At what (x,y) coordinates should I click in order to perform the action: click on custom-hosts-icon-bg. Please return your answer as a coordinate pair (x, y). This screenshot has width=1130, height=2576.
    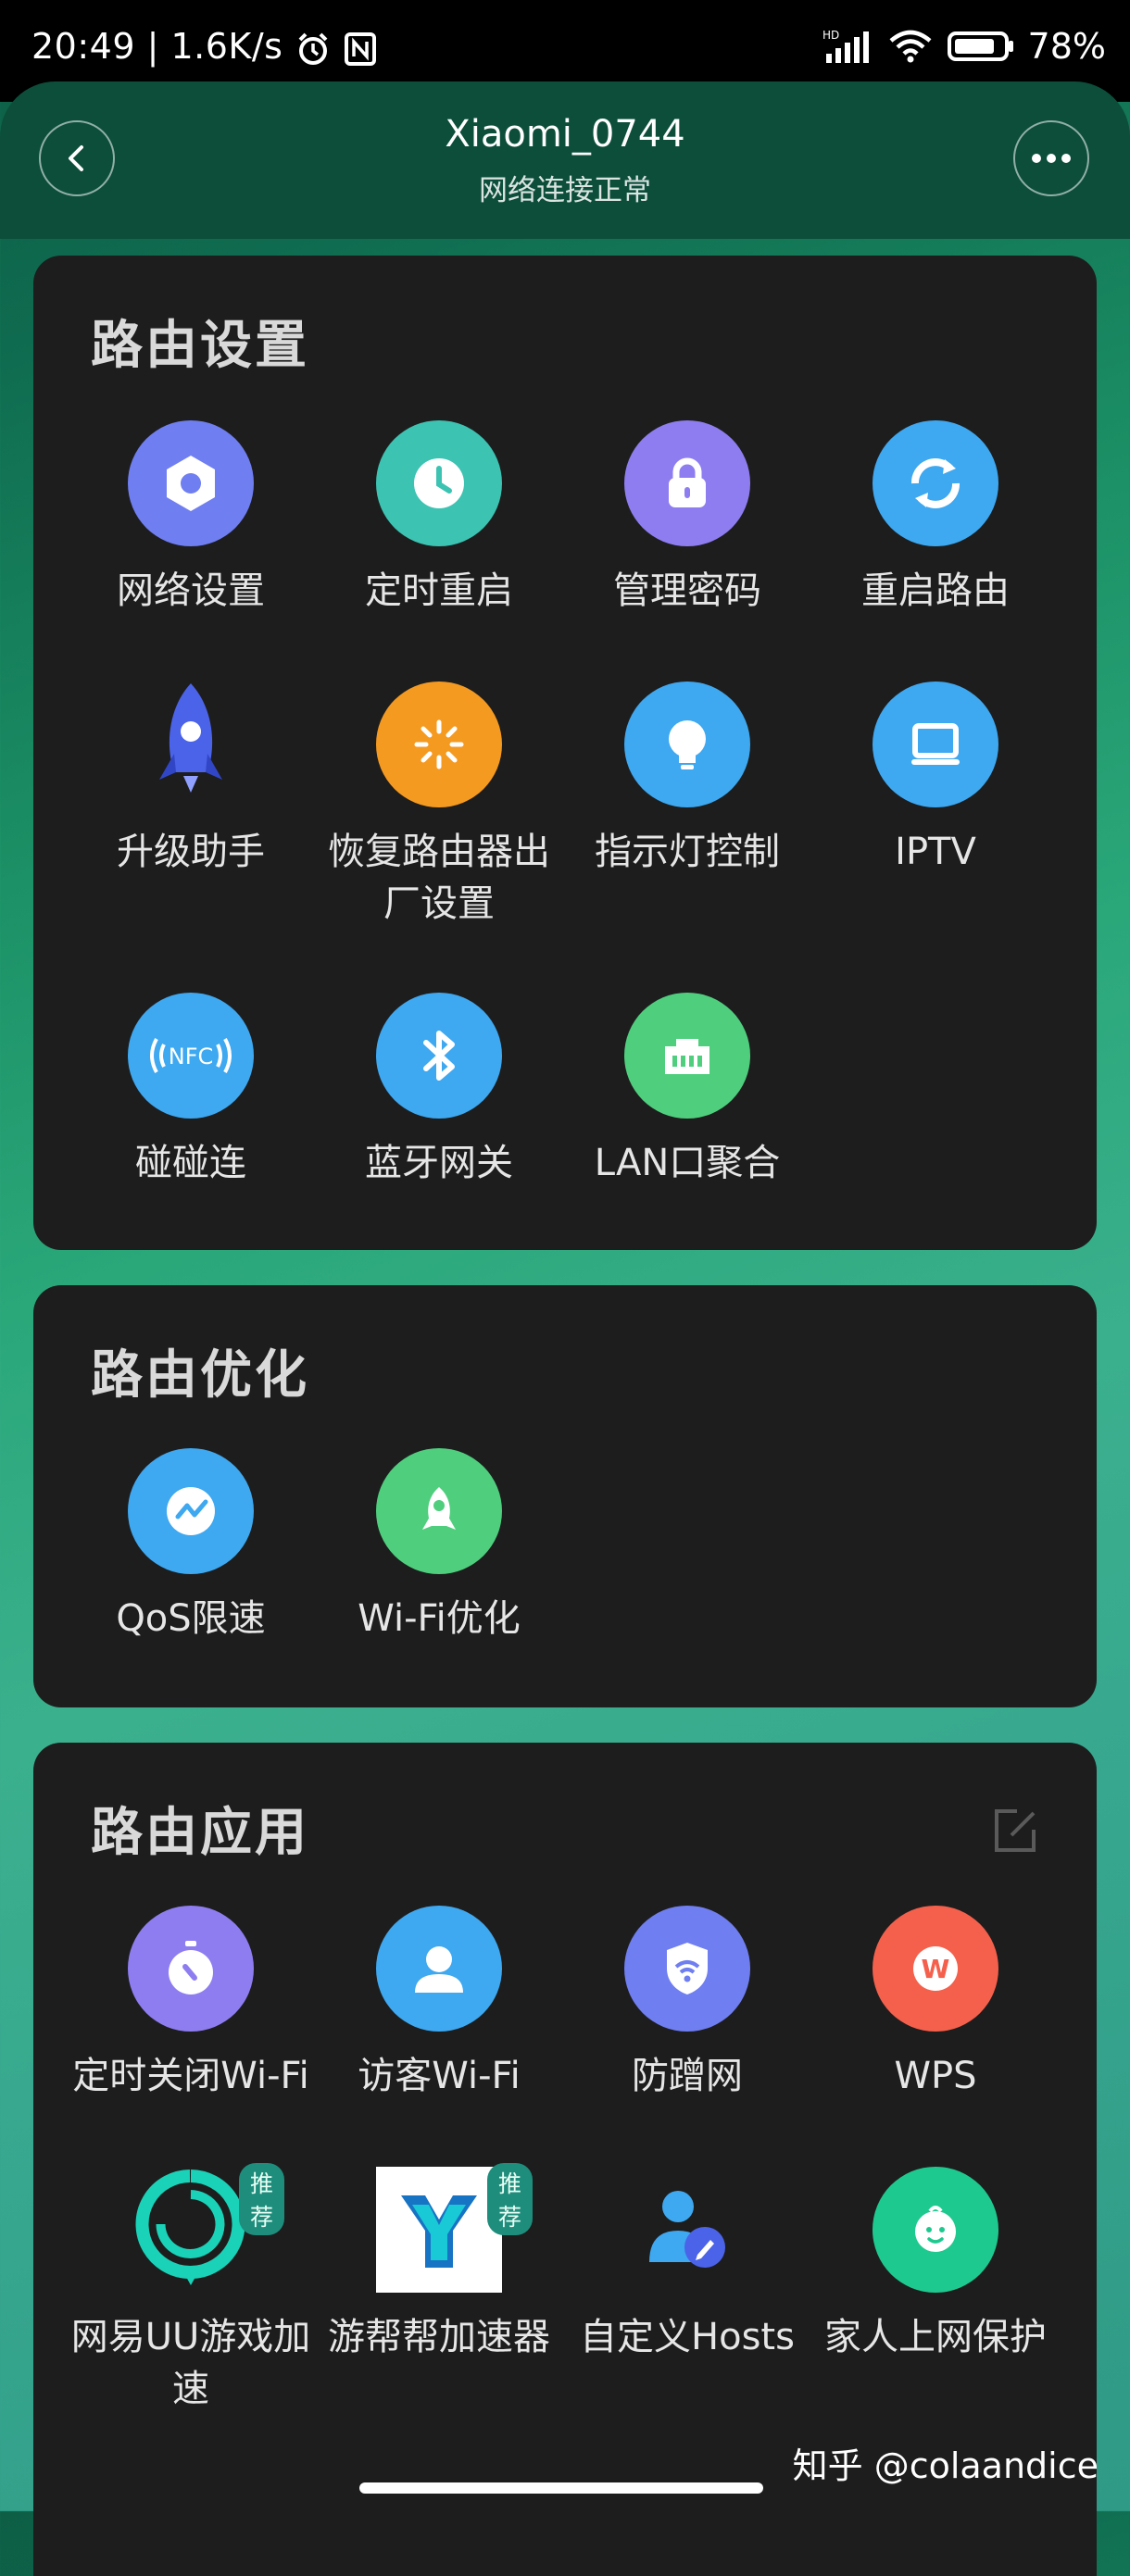
    Looking at the image, I should click on (687, 2230).